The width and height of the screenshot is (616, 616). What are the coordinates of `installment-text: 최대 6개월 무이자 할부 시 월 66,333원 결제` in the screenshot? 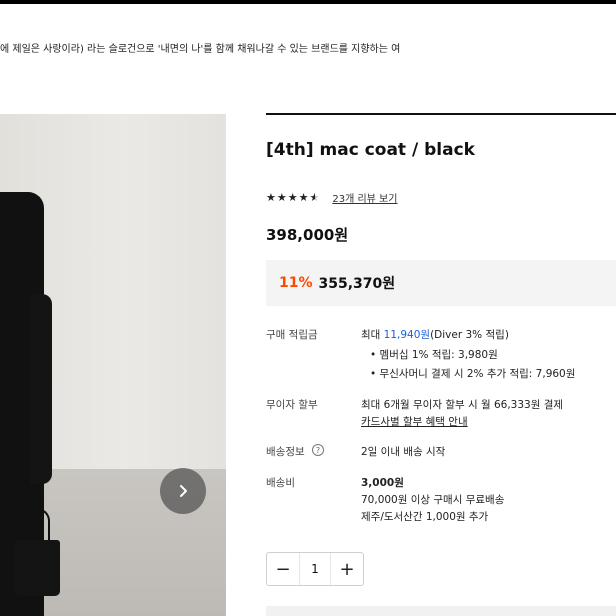 It's located at (462, 405).